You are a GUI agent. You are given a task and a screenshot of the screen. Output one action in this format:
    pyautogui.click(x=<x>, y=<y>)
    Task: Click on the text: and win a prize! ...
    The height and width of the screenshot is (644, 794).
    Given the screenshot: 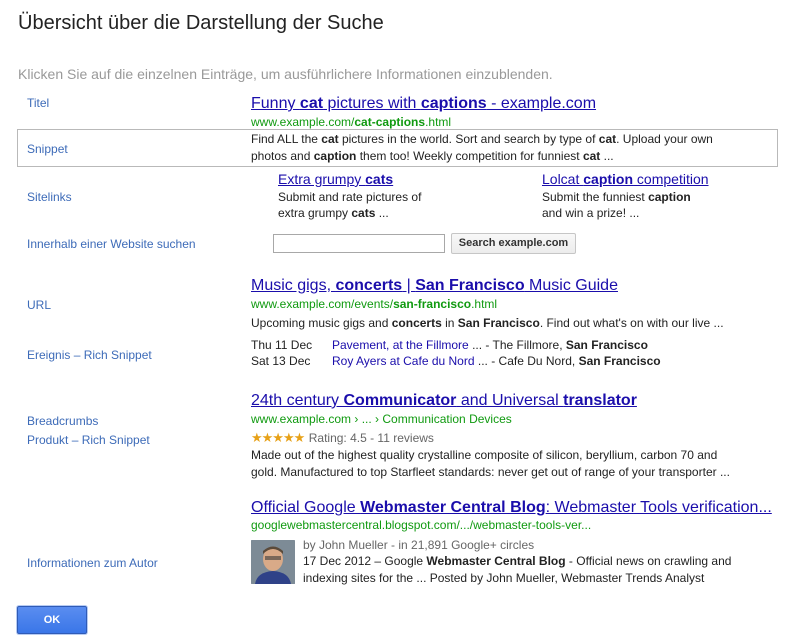 What is the action you would take?
    pyautogui.click(x=591, y=213)
    